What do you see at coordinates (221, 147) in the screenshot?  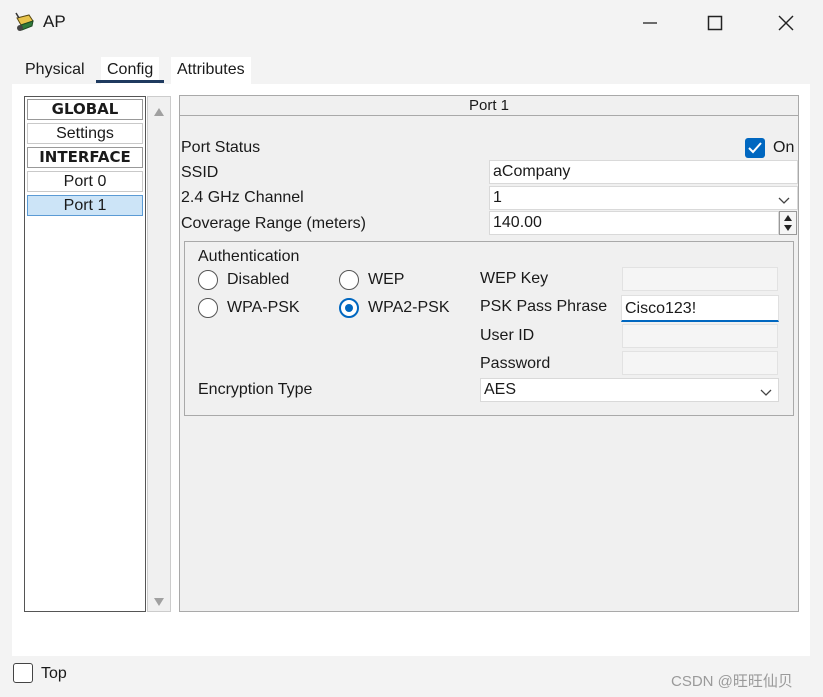 I see `port-status-label: Port Status` at bounding box center [221, 147].